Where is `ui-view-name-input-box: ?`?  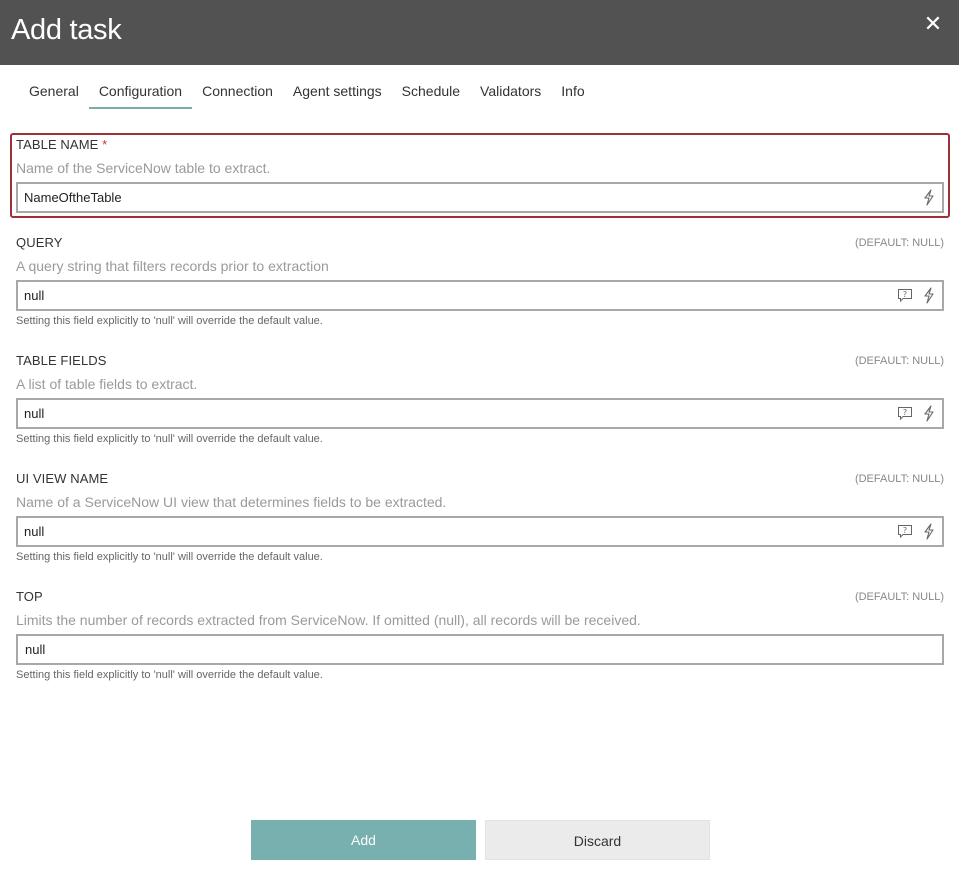 ui-view-name-input-box: ? is located at coordinates (480, 531).